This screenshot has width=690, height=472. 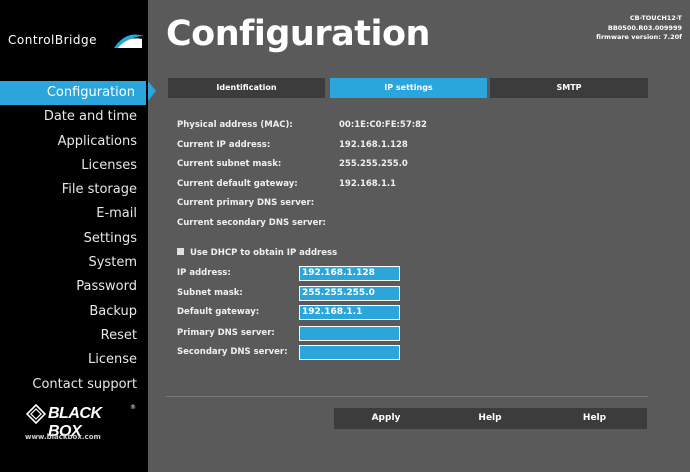 What do you see at coordinates (235, 125) in the screenshot?
I see `mac-label: Physical address (MAC):` at bounding box center [235, 125].